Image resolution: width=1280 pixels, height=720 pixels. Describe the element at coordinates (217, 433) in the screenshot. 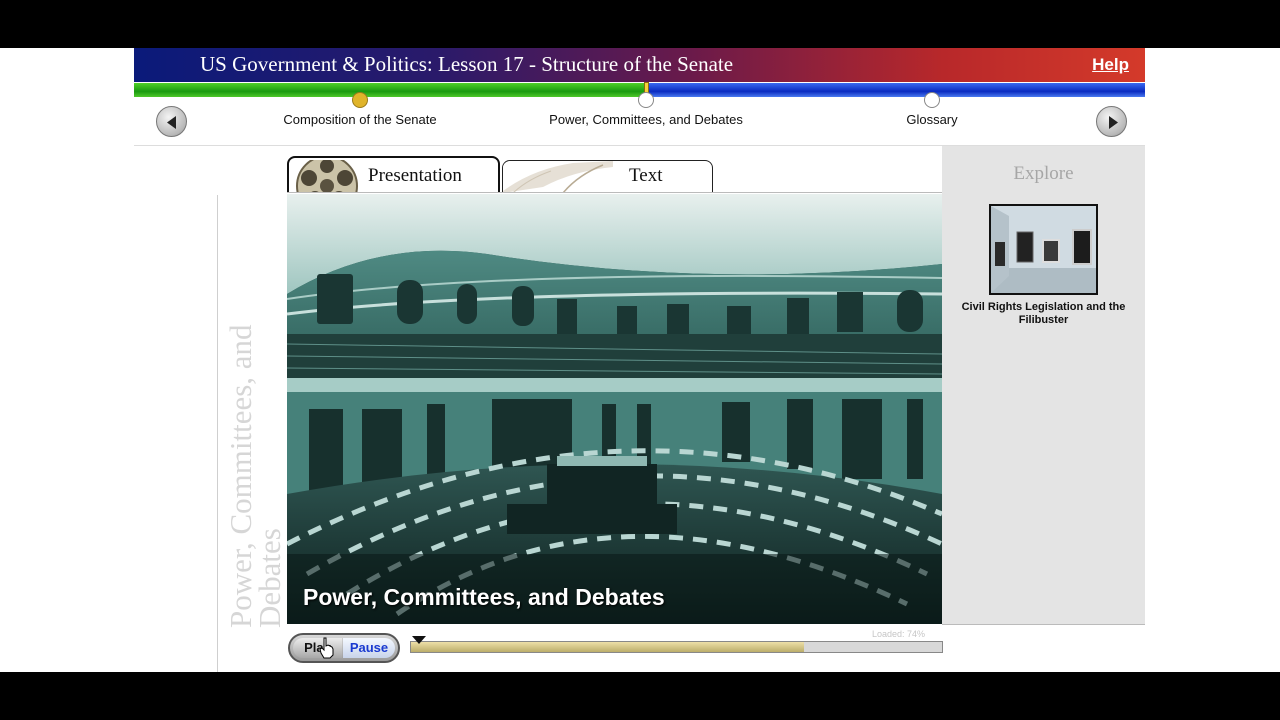

I see `side-divider` at that location.